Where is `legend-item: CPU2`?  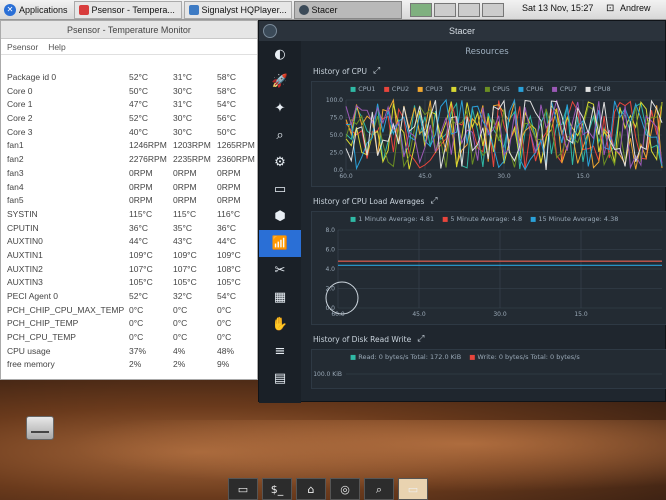 legend-item: CPU2 is located at coordinates (396, 90).